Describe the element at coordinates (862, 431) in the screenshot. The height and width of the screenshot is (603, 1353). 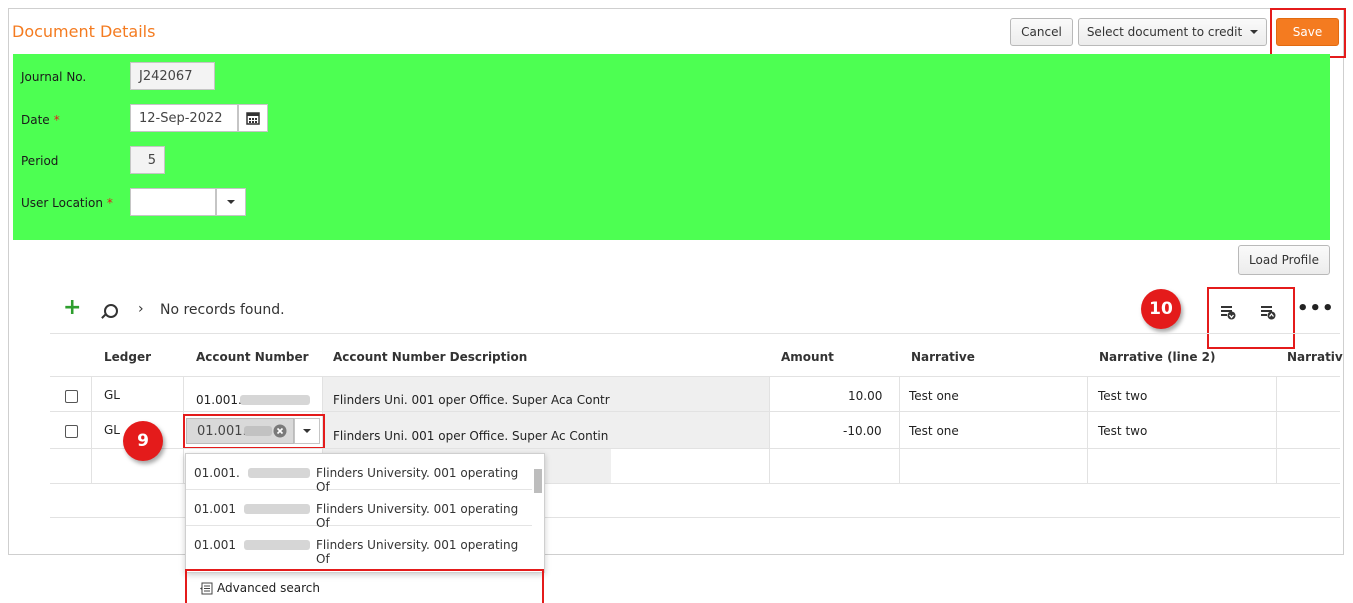
I see `row-amount: -10.00` at that location.